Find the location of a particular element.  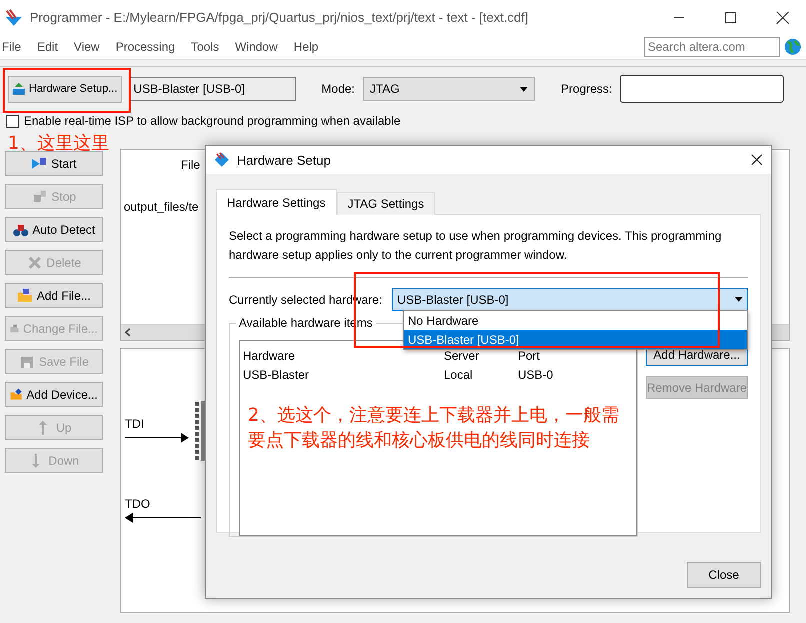

globe-icon is located at coordinates (793, 47).